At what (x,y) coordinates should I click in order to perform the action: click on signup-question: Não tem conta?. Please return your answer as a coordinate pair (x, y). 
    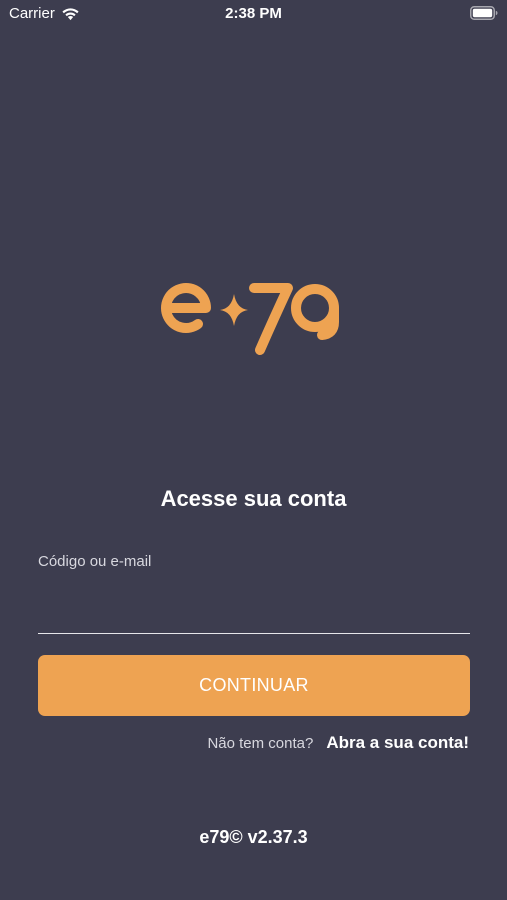
    Looking at the image, I should click on (260, 743).